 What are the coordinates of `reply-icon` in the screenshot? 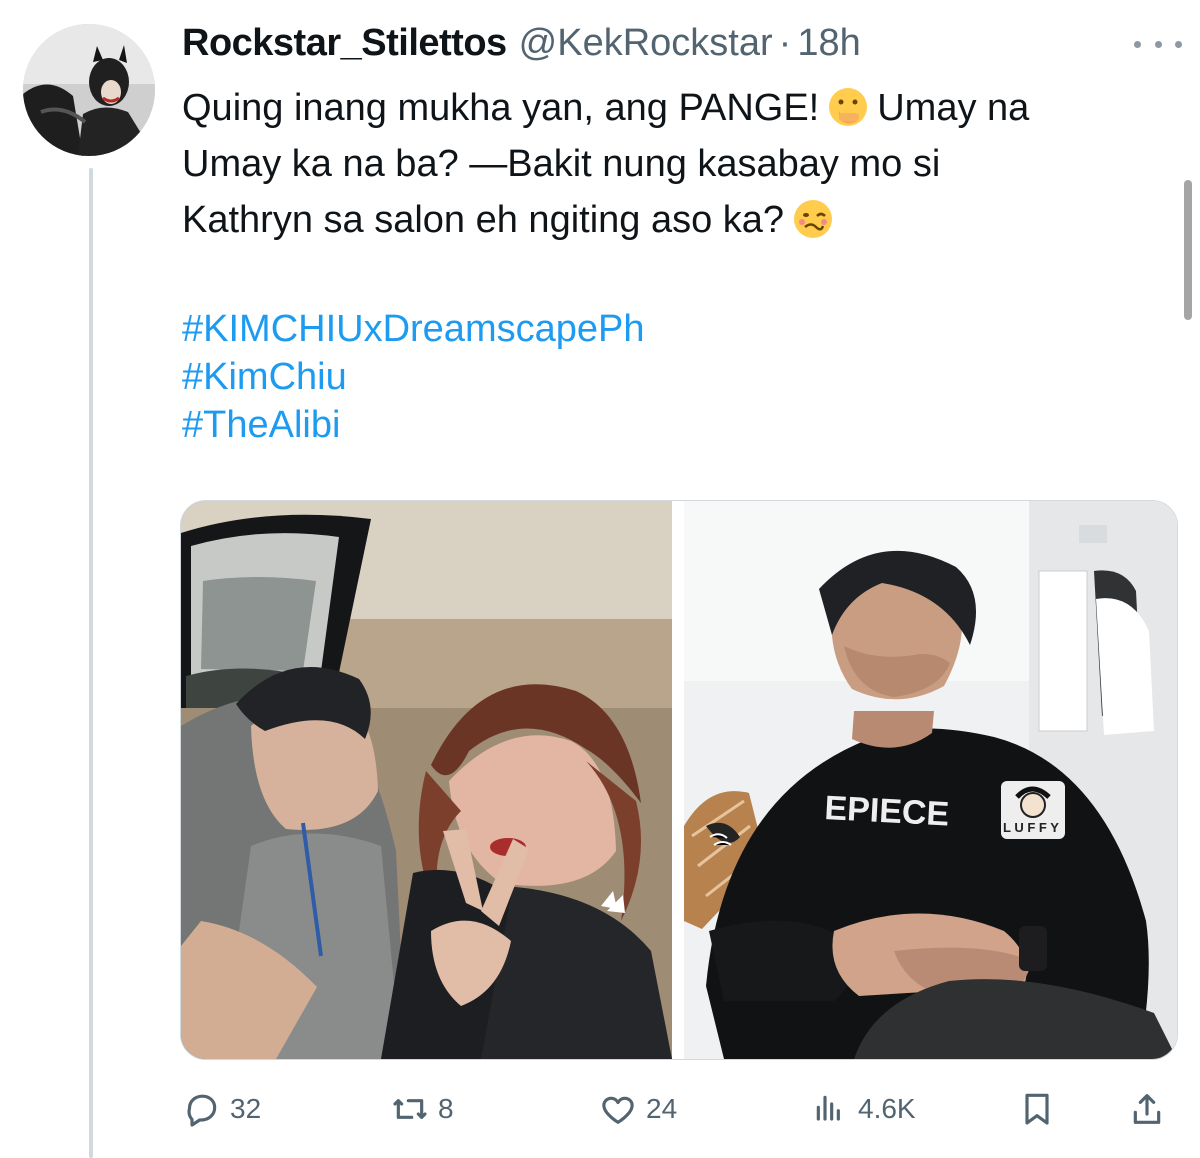 It's located at (202, 1110).